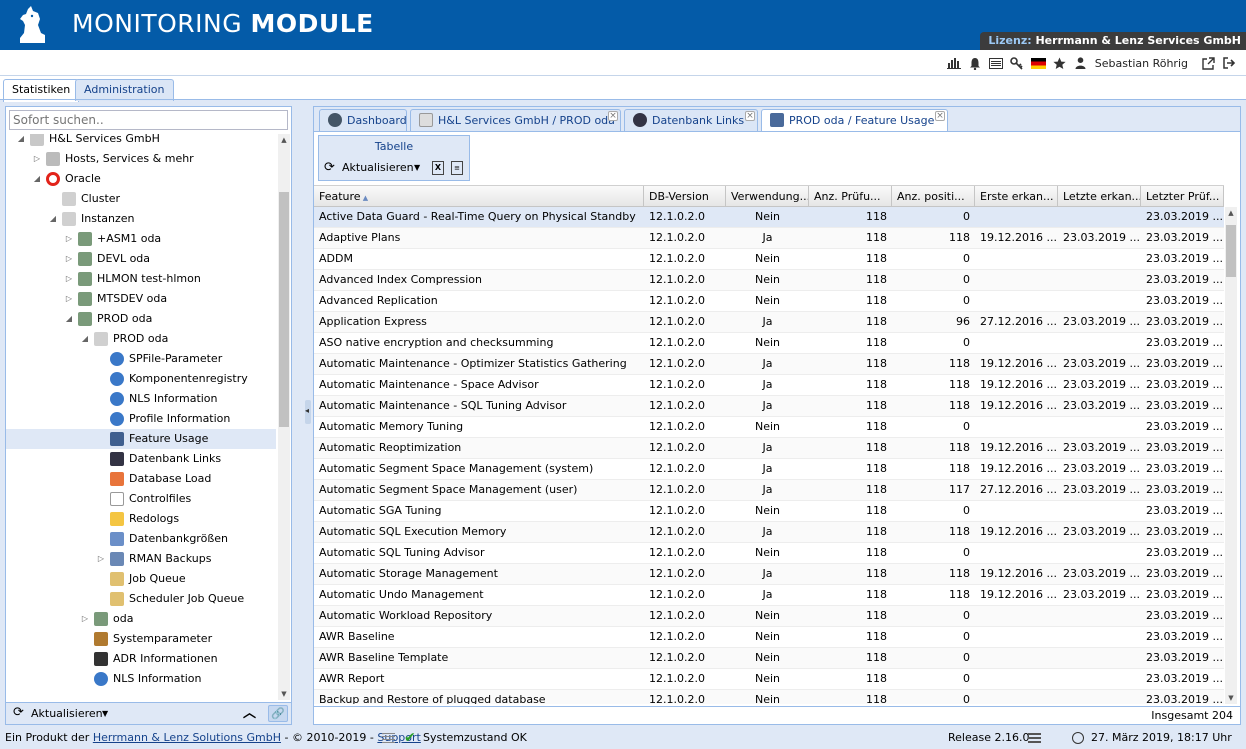 The image size is (1246, 749). I want to click on tree-node-spfile-parameter: SPFile-Parameter, so click(141, 359).